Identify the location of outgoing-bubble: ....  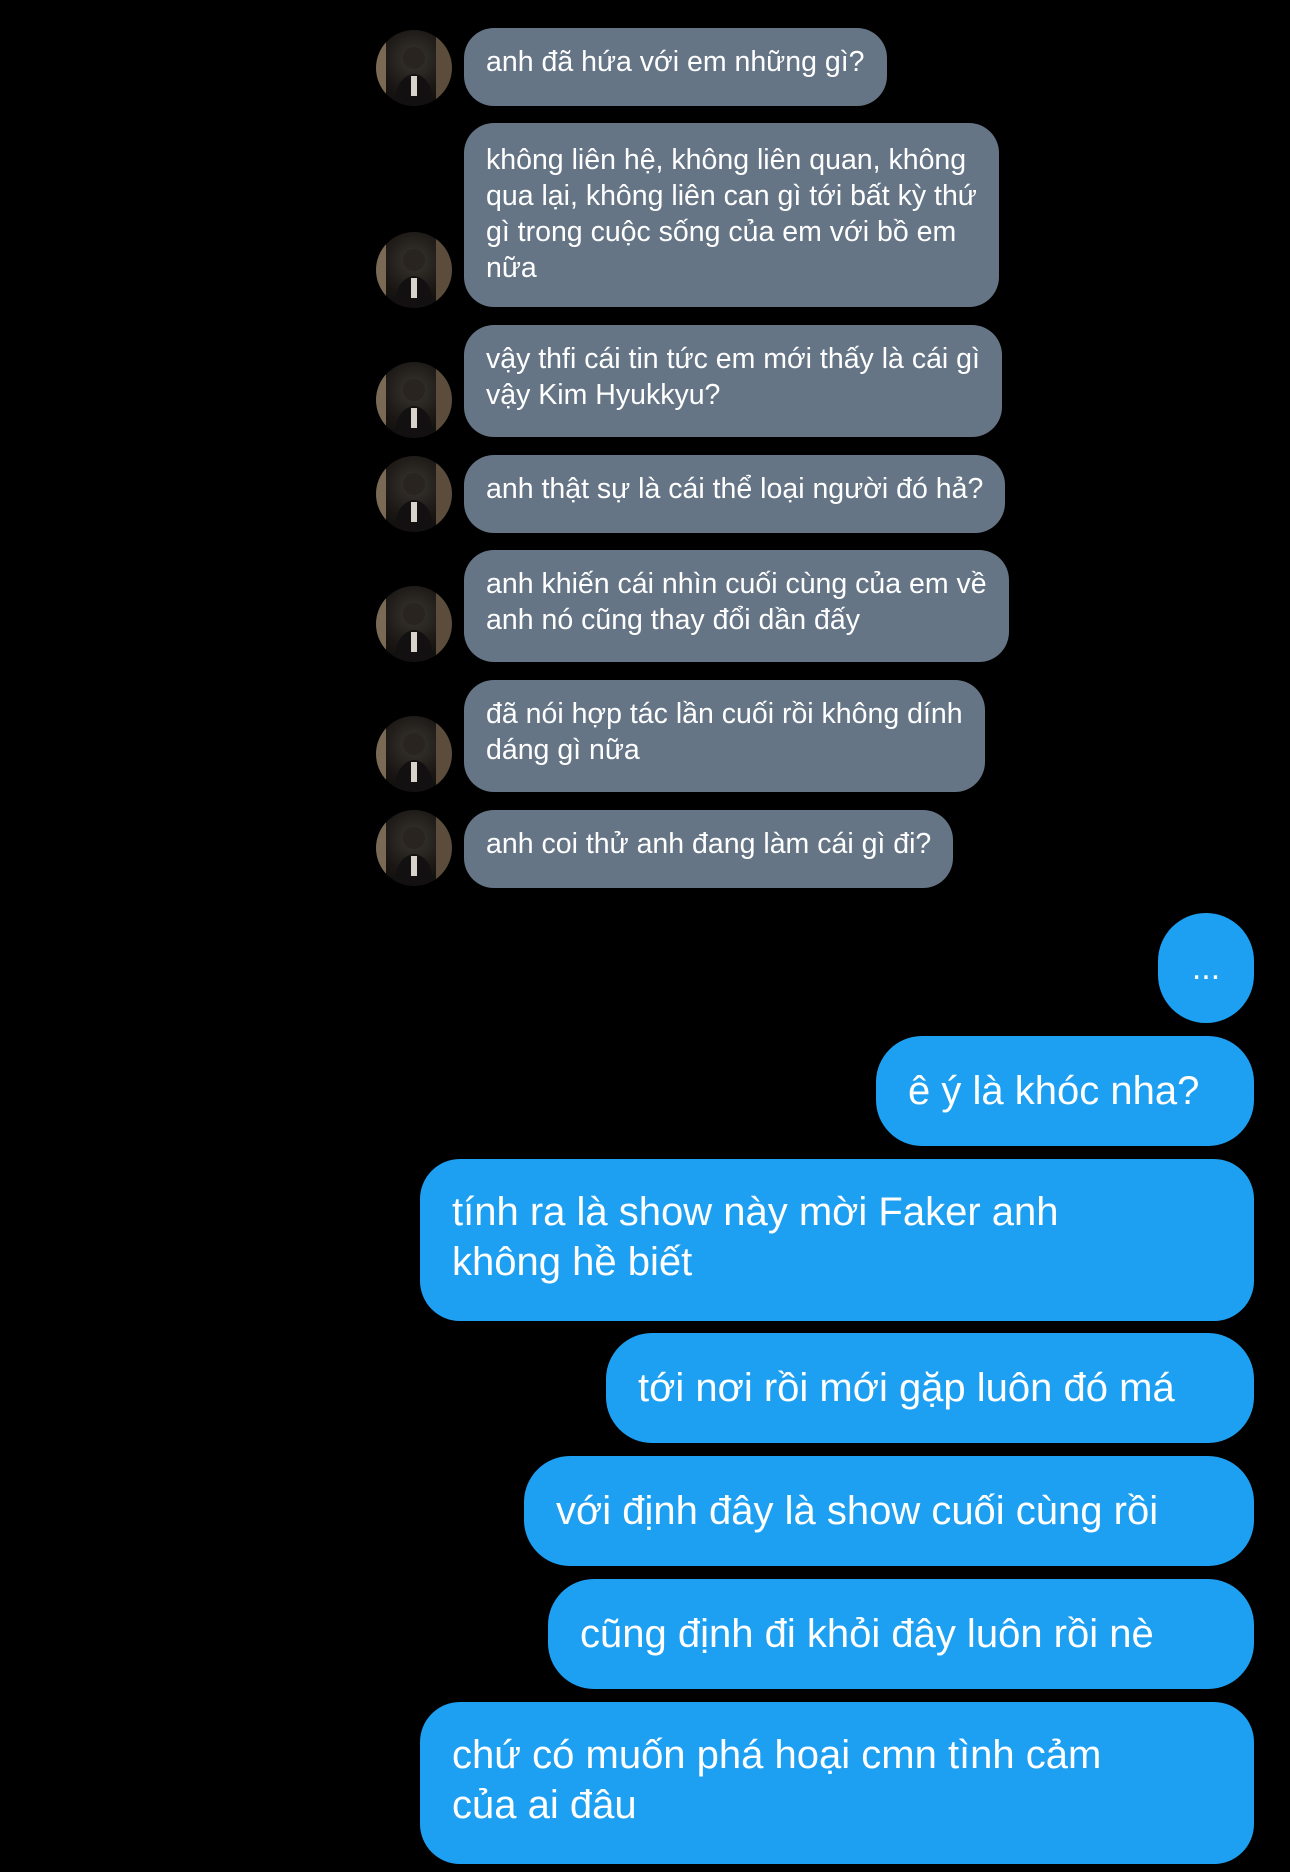
(1206, 968).